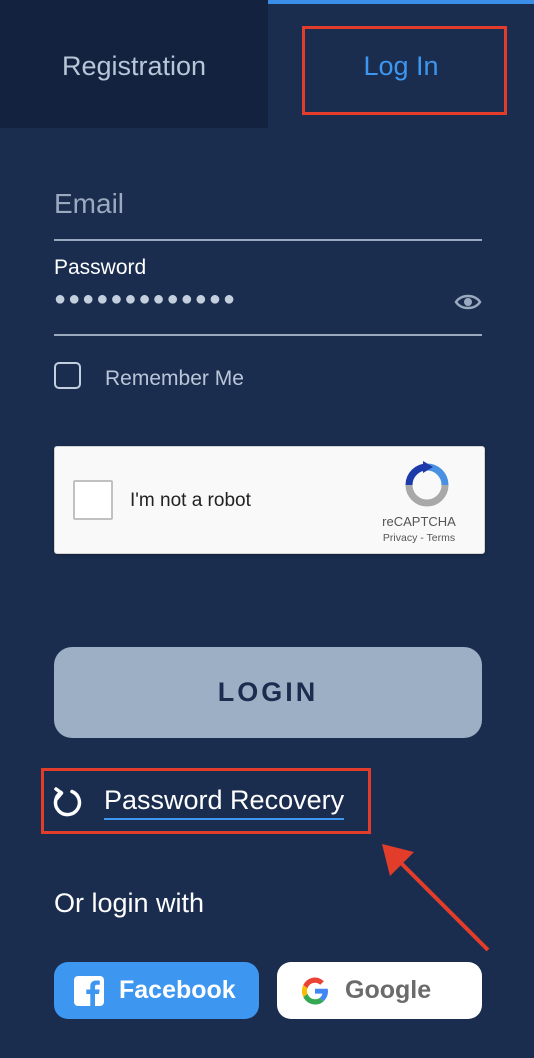 This screenshot has width=534, height=1058. Describe the element at coordinates (315, 991) in the screenshot. I see `google-icon` at that location.